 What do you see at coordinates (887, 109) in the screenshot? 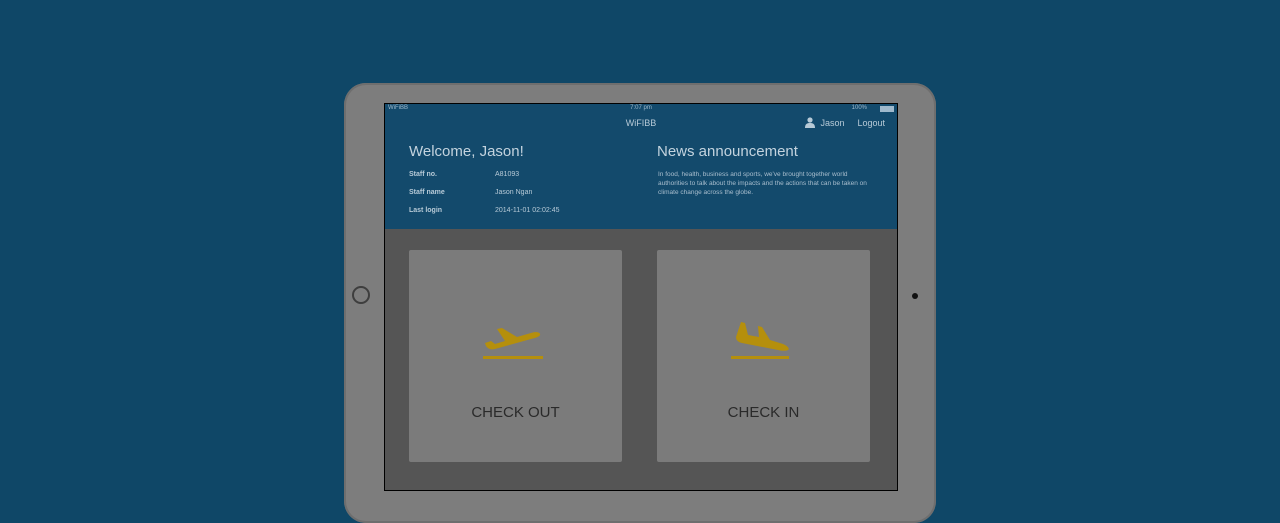
I see `battery-icon` at bounding box center [887, 109].